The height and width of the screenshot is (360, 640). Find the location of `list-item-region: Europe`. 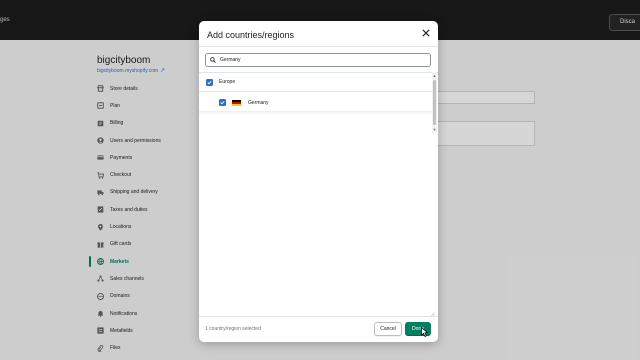

list-item-region: Europe is located at coordinates (315, 82).